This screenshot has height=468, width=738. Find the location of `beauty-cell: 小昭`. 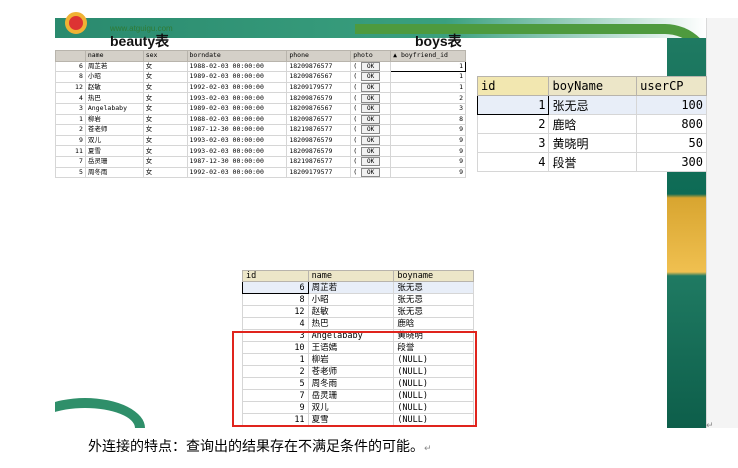

beauty-cell: 小昭 is located at coordinates (114, 77).